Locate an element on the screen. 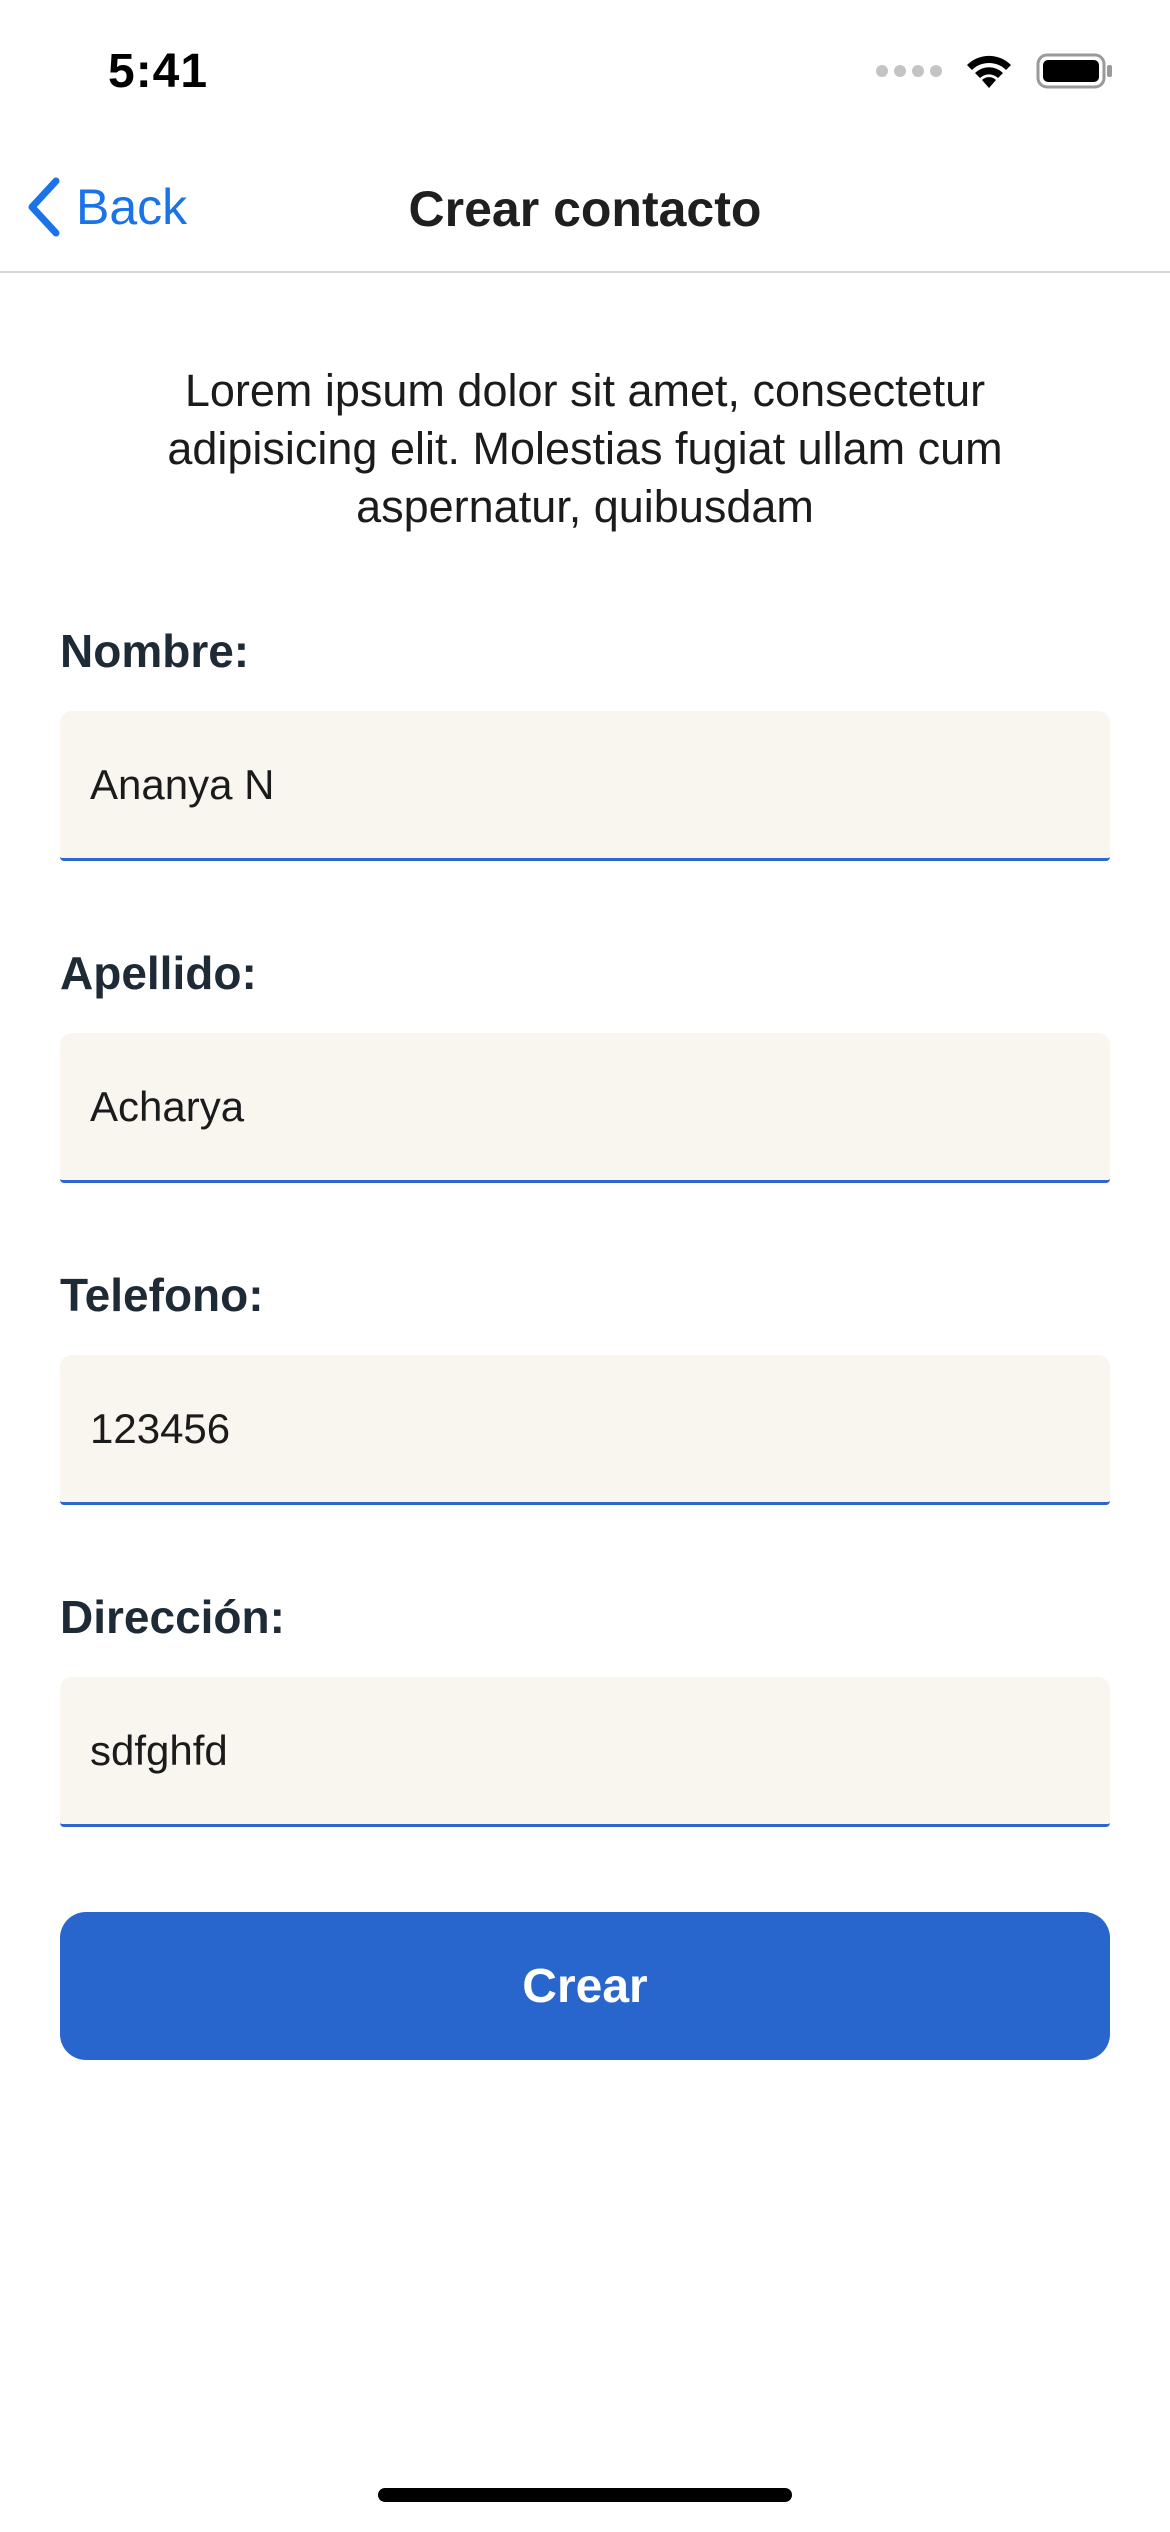  field-label: Telefono: is located at coordinates (162, 1295).